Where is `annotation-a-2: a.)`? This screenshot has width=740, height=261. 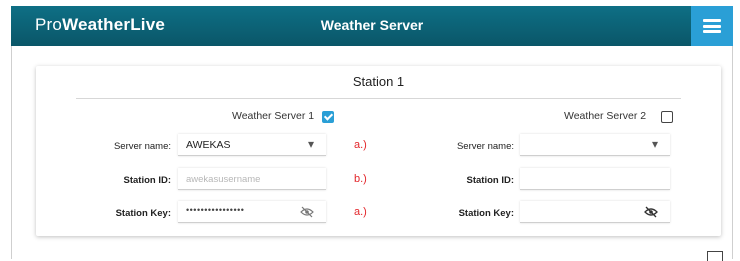
annotation-a-2: a.) is located at coordinates (360, 212).